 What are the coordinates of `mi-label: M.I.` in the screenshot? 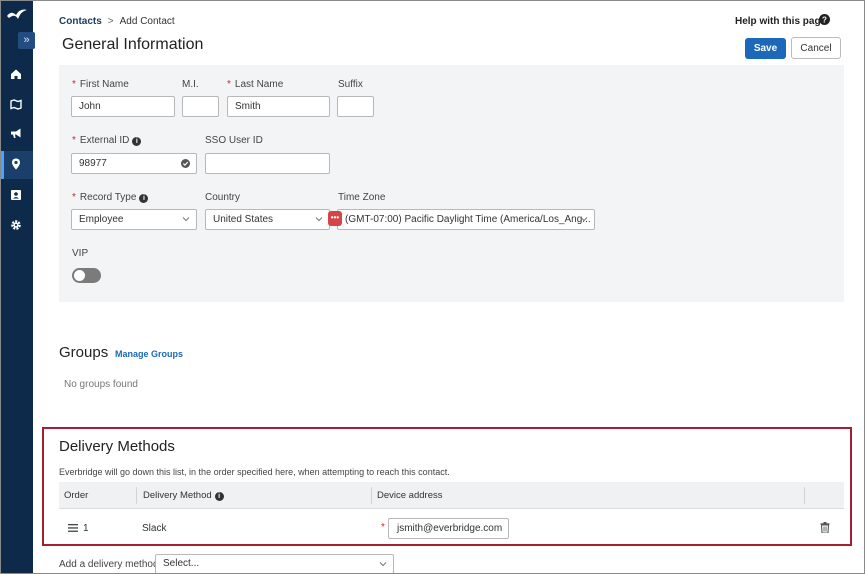 It's located at (190, 84).